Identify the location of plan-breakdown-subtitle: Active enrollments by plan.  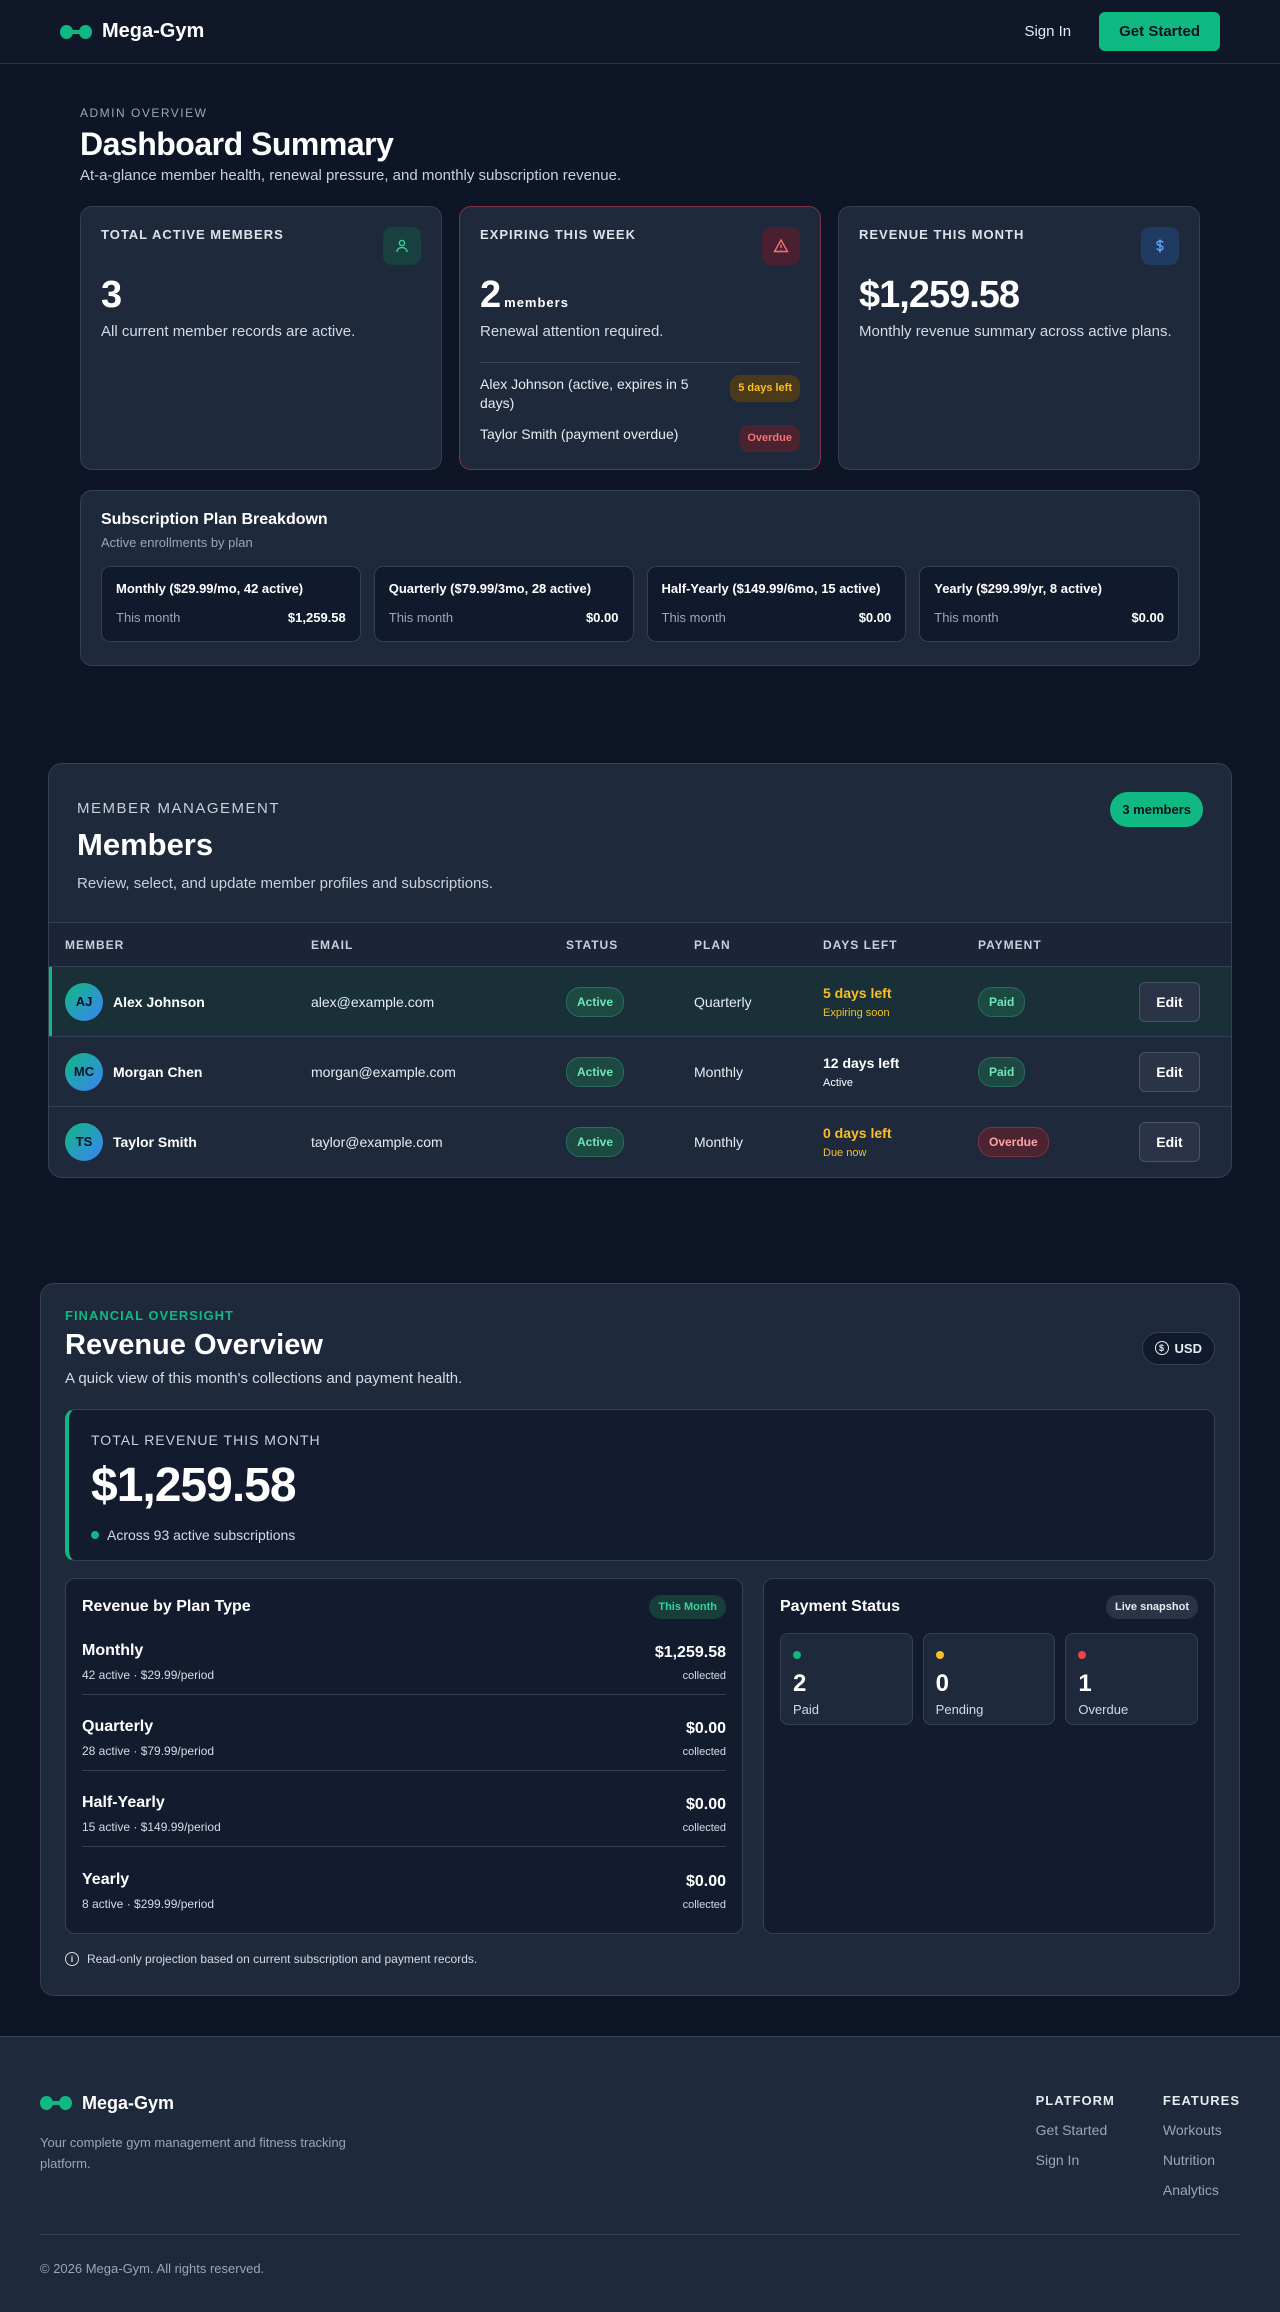
(177, 542).